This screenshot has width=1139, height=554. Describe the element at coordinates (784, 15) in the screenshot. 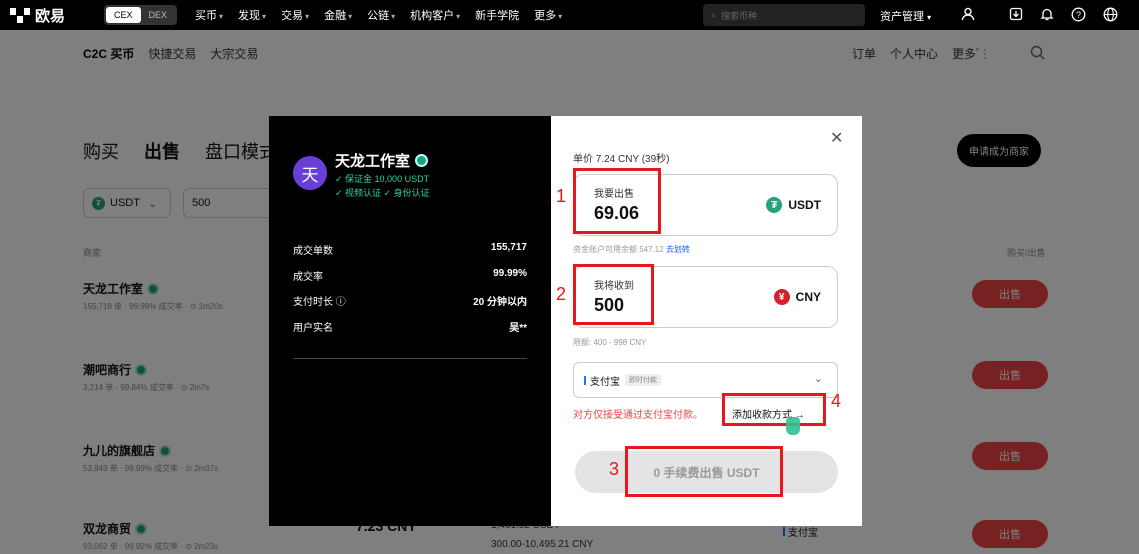

I see `search-input: ⌕ 搜索币种` at that location.